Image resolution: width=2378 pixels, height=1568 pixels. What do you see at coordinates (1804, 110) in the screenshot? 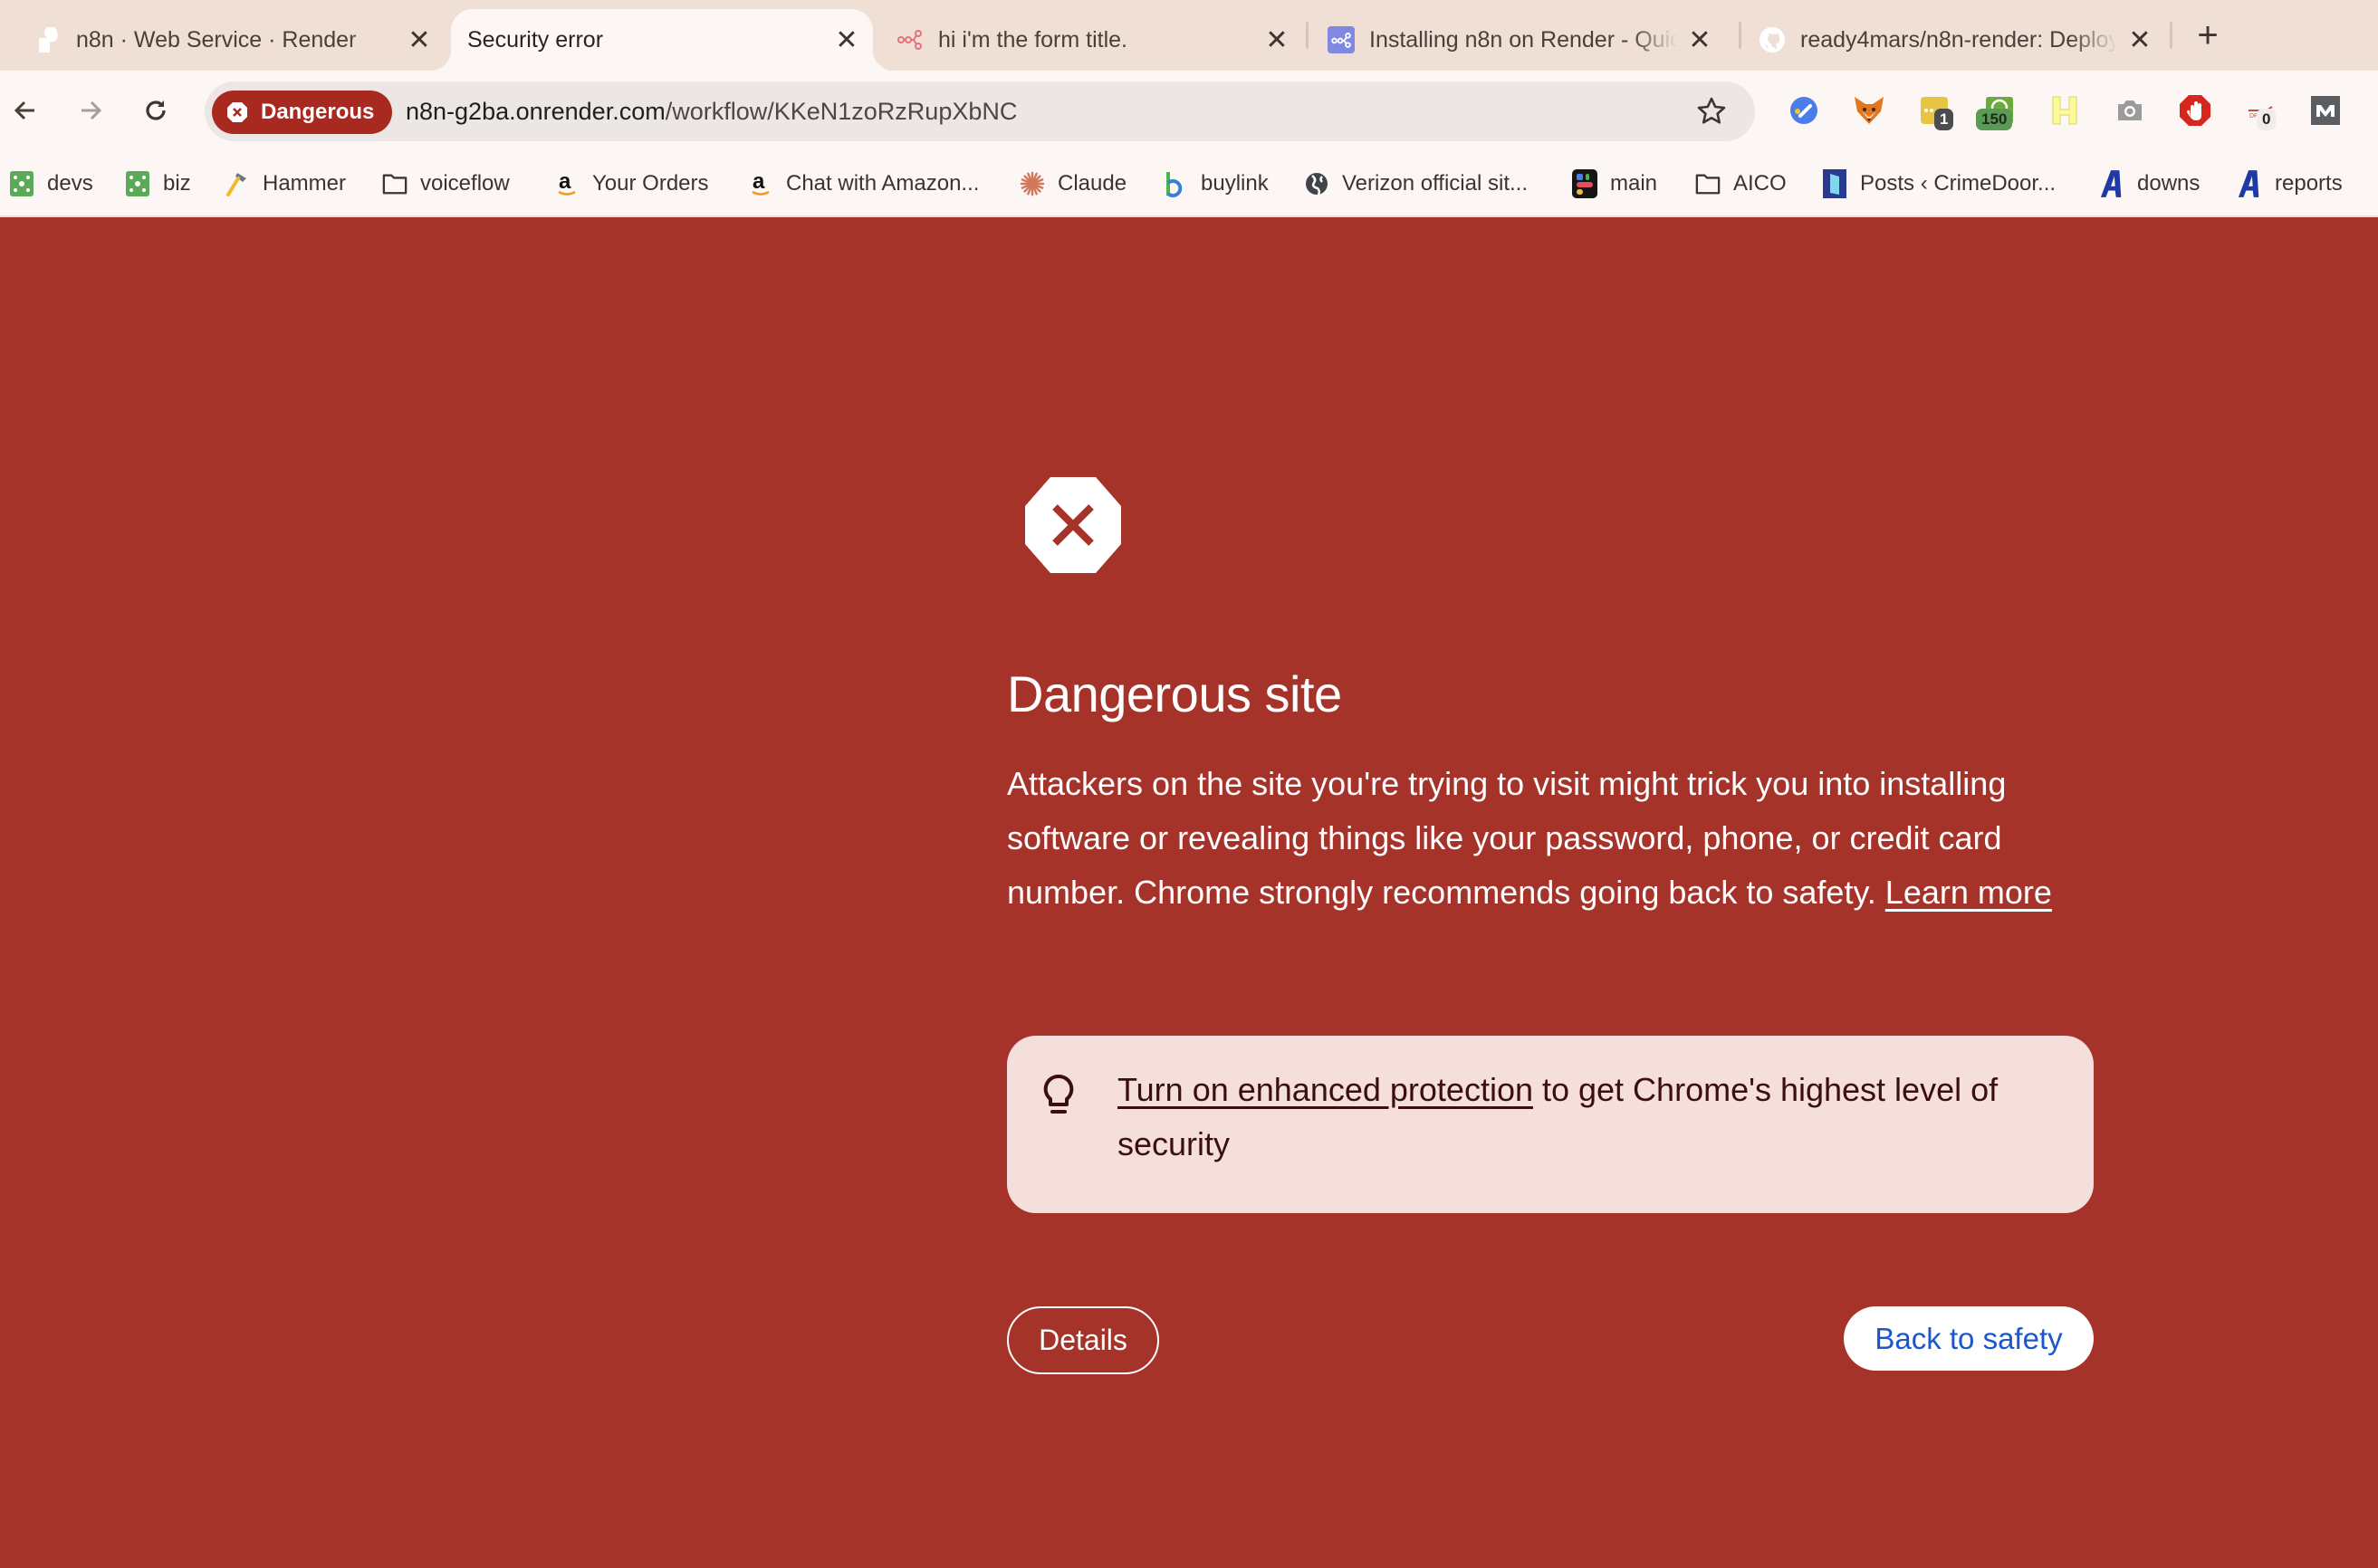
I see `google-tasks-extension` at bounding box center [1804, 110].